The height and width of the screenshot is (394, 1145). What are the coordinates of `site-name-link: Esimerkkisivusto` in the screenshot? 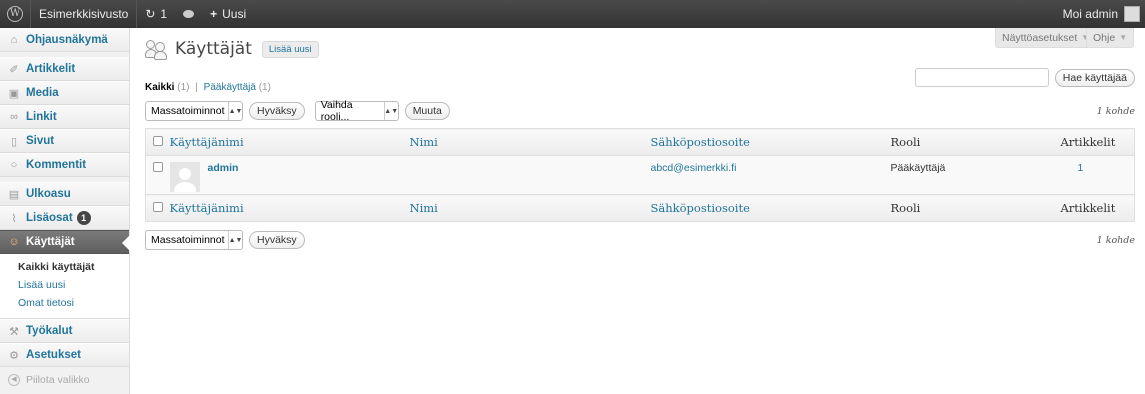 It's located at (83, 14).